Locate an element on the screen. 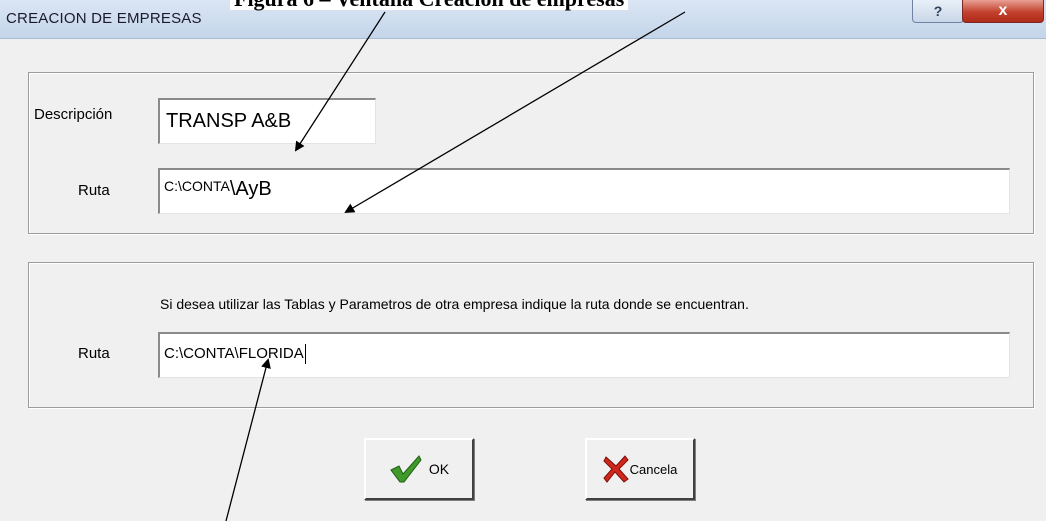  ruta-input: C:\CONTA\AyB is located at coordinates (584, 191).